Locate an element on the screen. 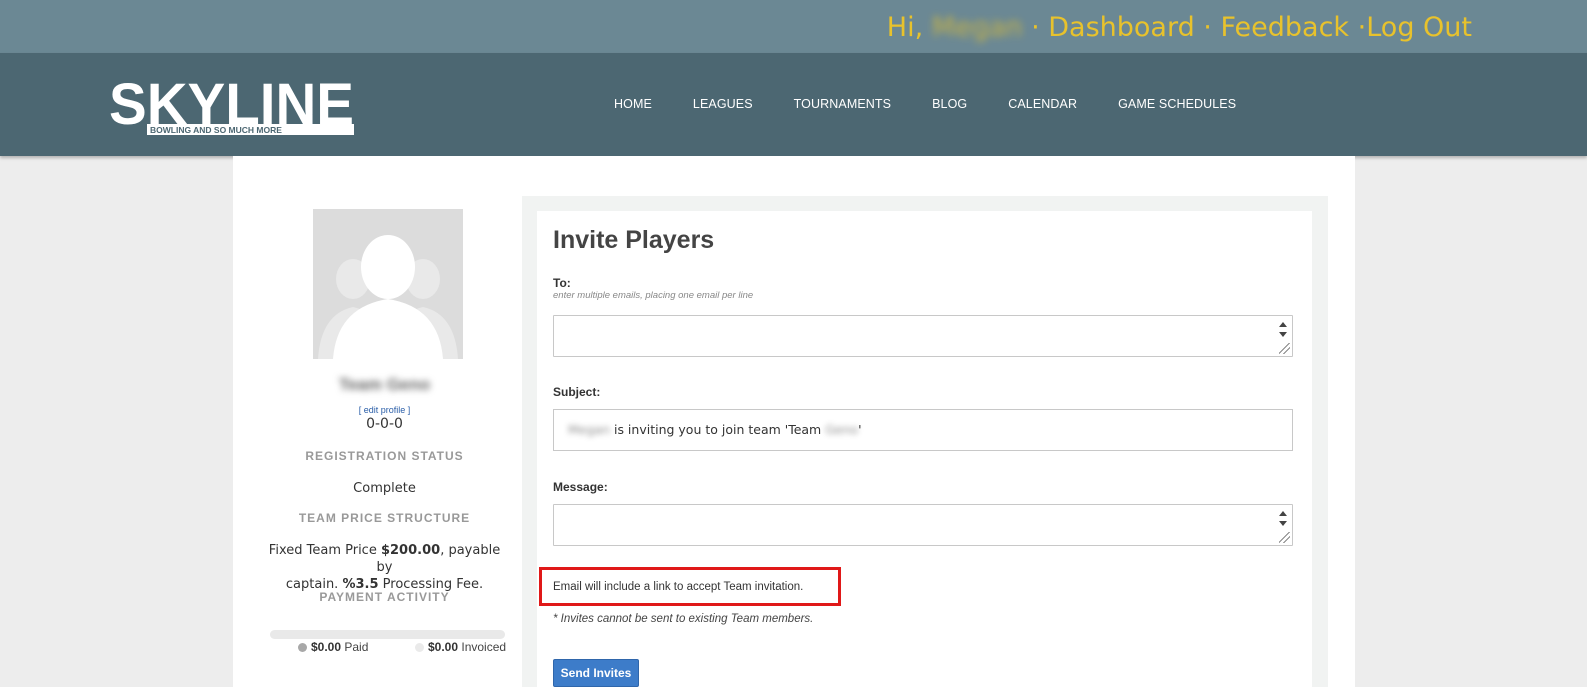 This screenshot has height=687, width=1587. paid-amount: $0.00 is located at coordinates (326, 647).